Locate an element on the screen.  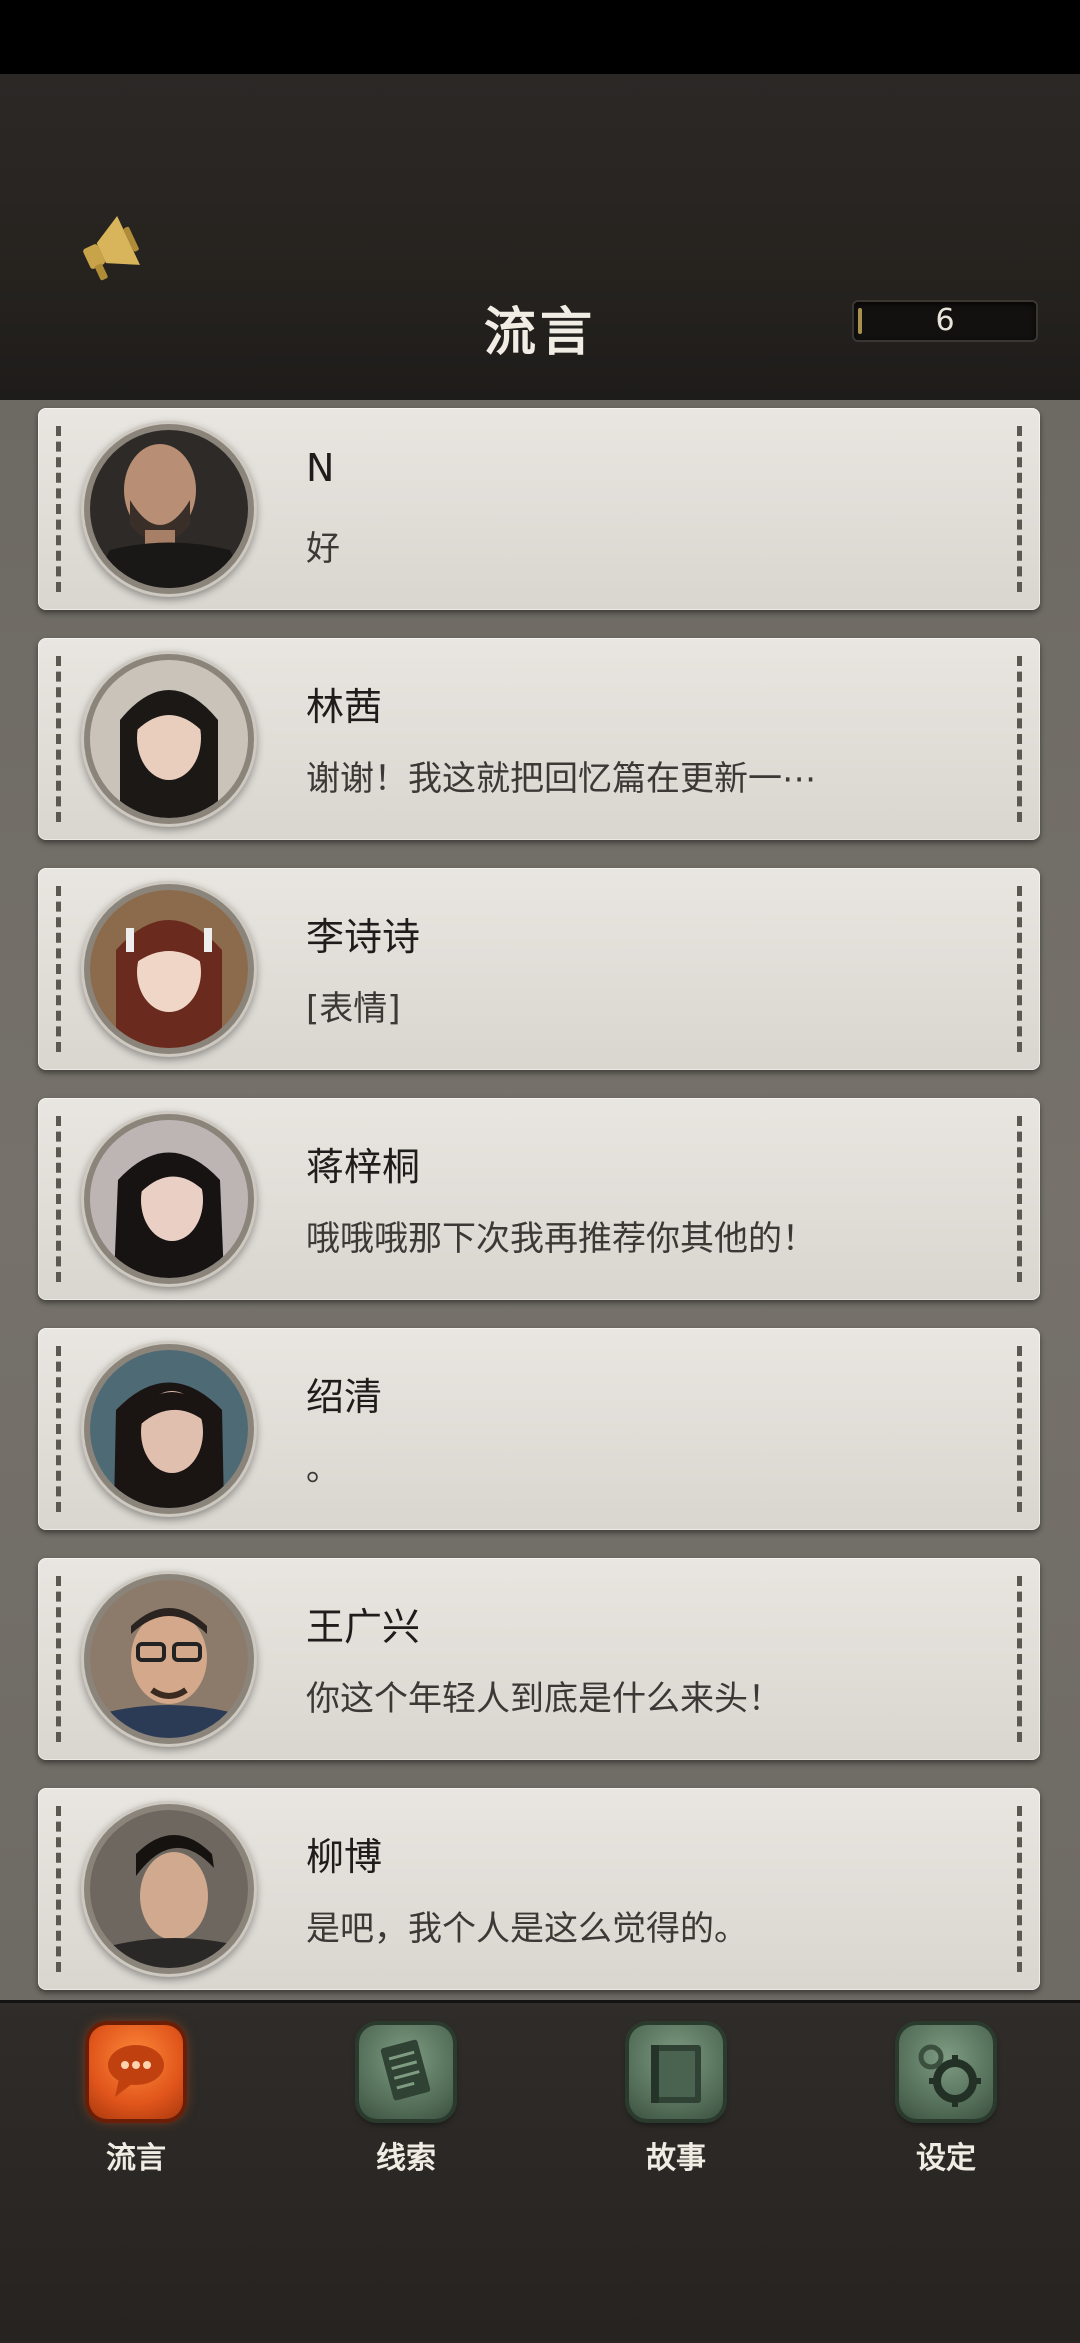
message-preview: 好 is located at coordinates (323, 549).